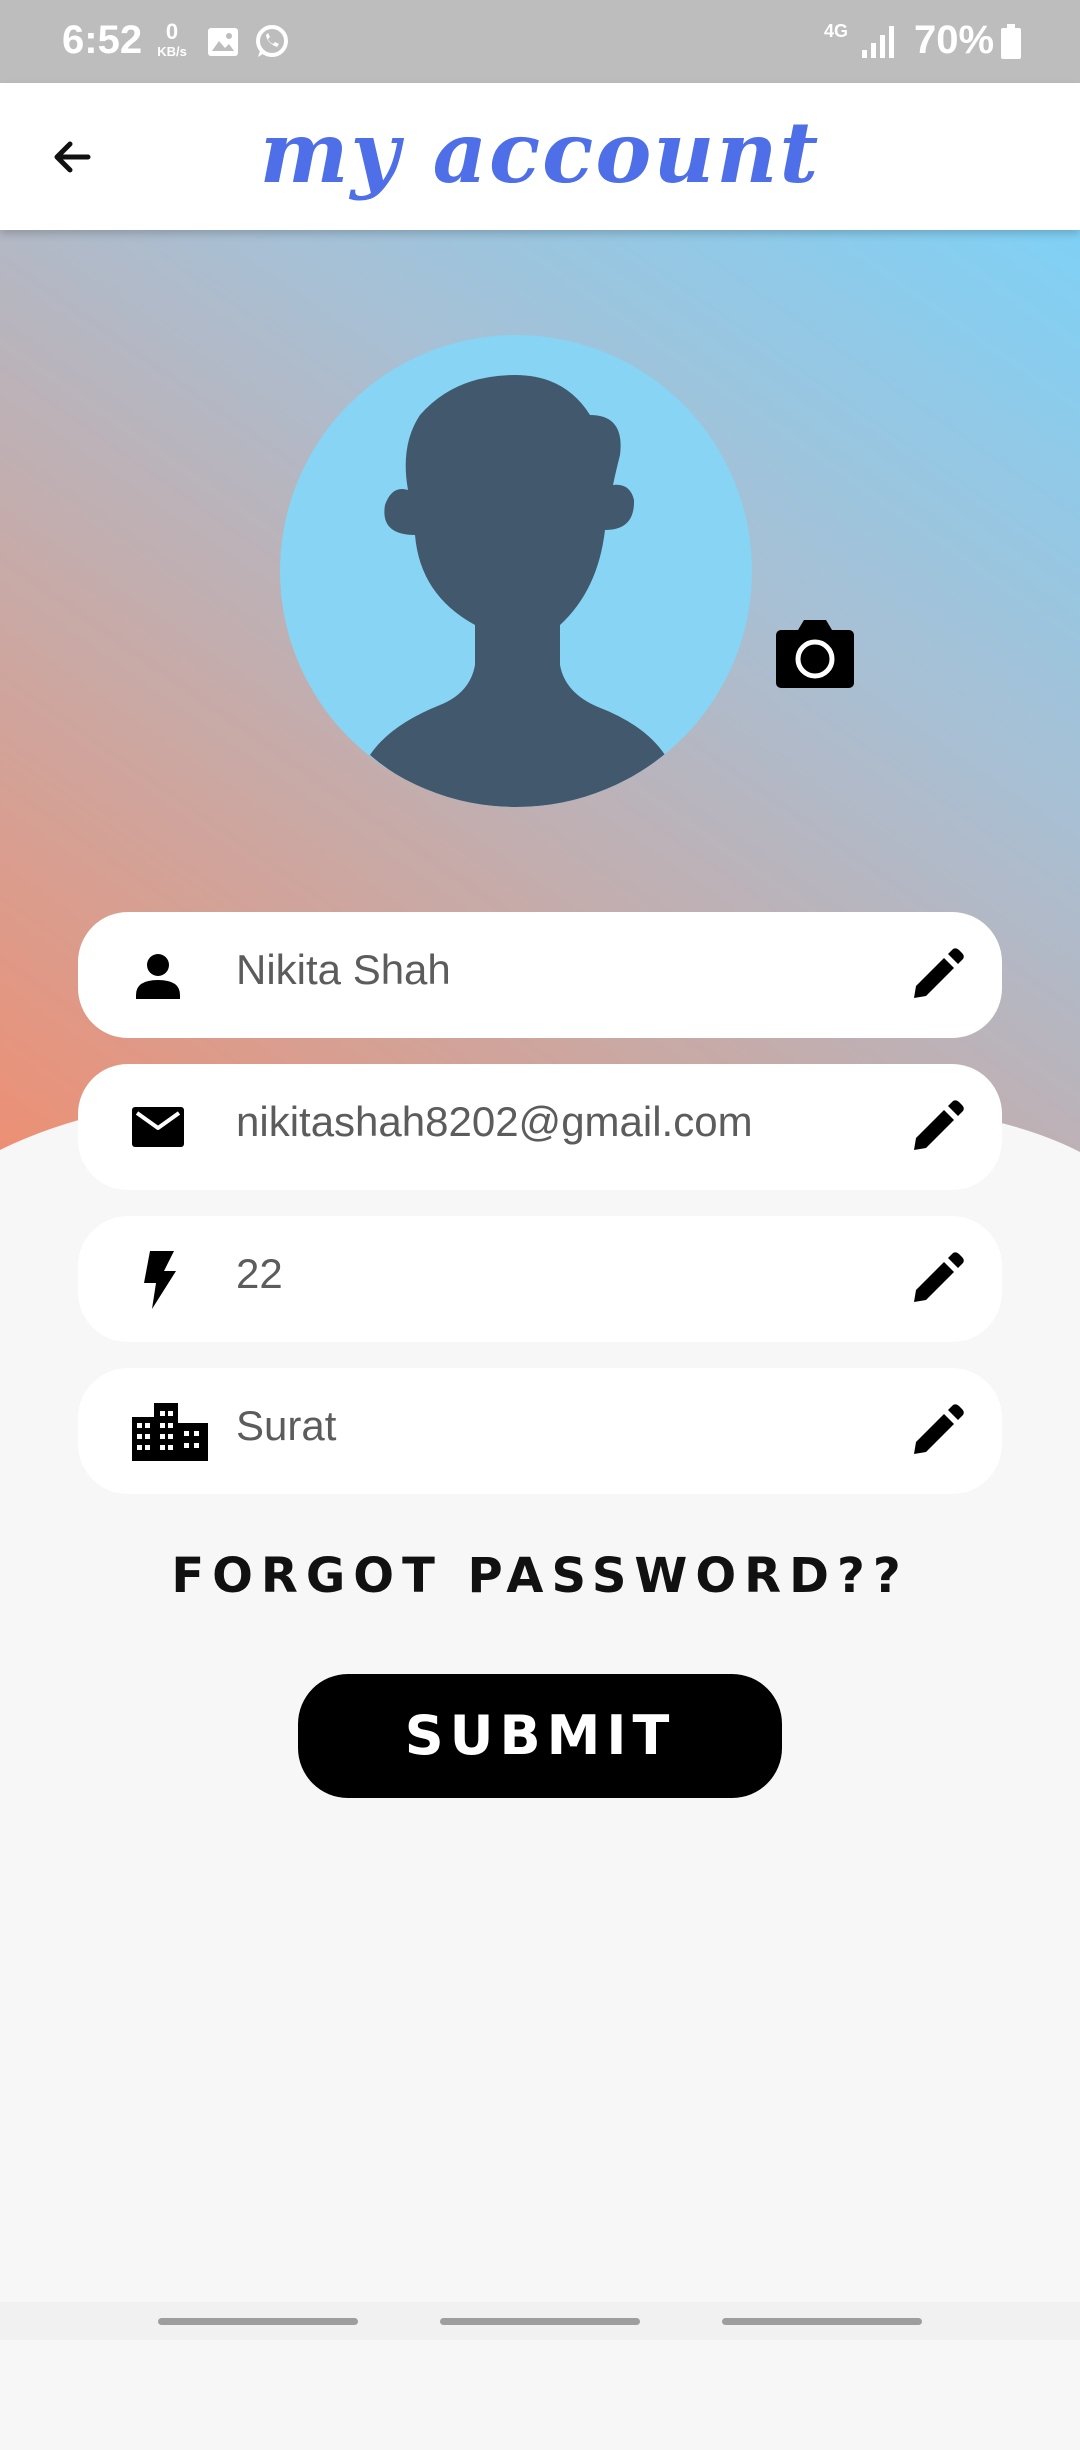 This screenshot has height=2450, width=1080. I want to click on avatar, so click(516, 571).